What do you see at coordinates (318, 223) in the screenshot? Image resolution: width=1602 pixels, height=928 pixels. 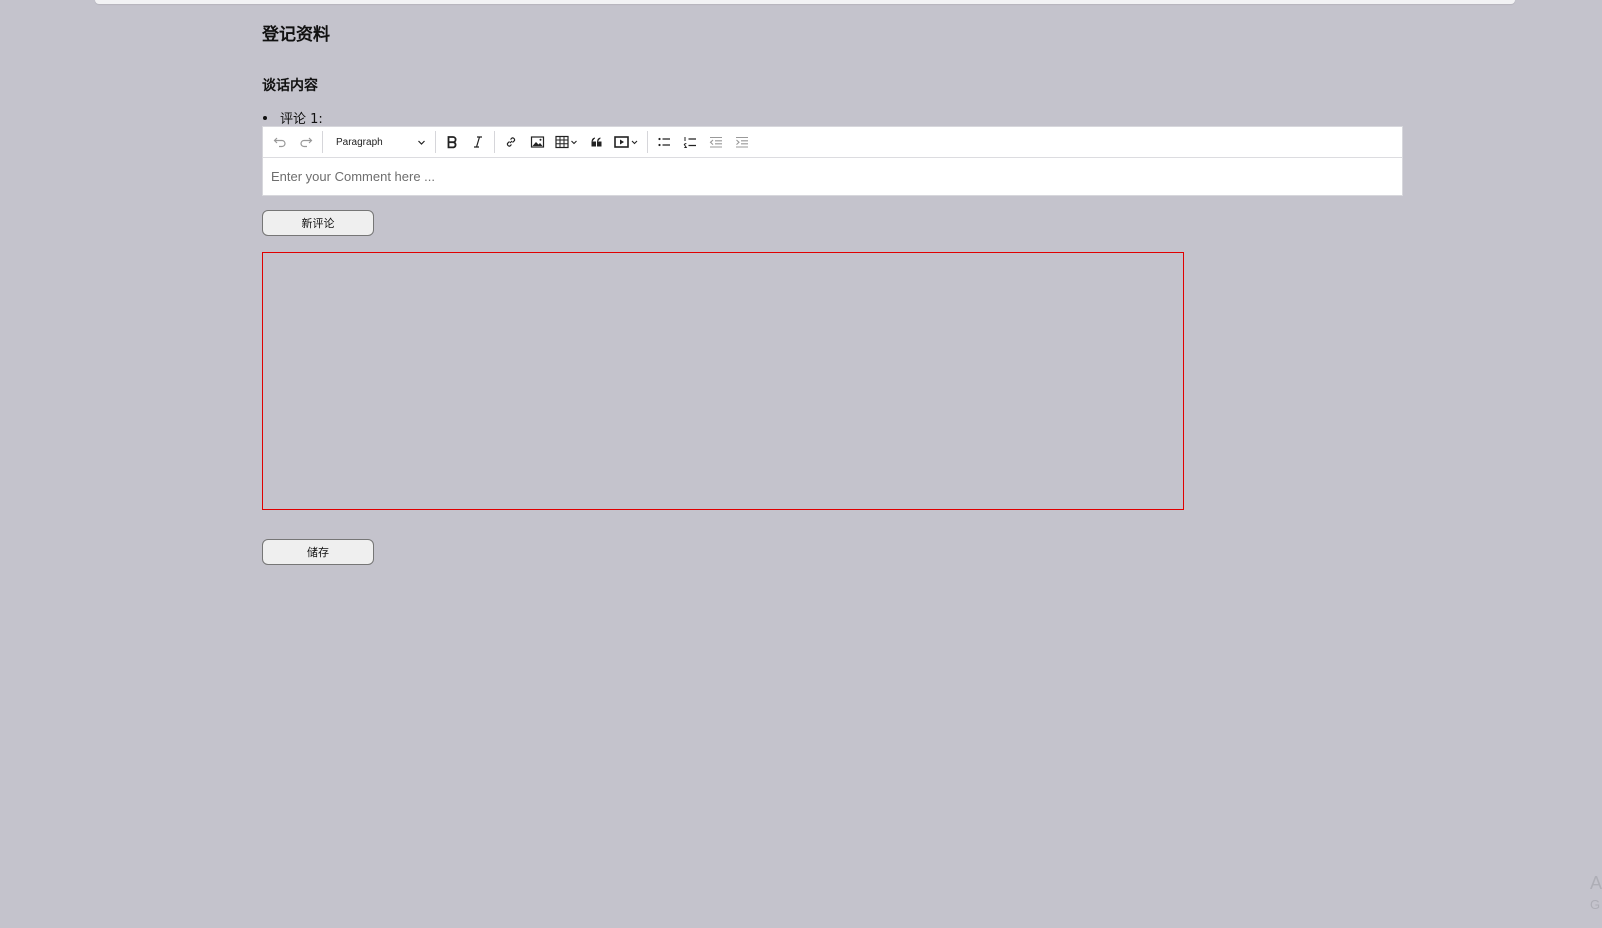 I see `new-comment-button: 新评论` at bounding box center [318, 223].